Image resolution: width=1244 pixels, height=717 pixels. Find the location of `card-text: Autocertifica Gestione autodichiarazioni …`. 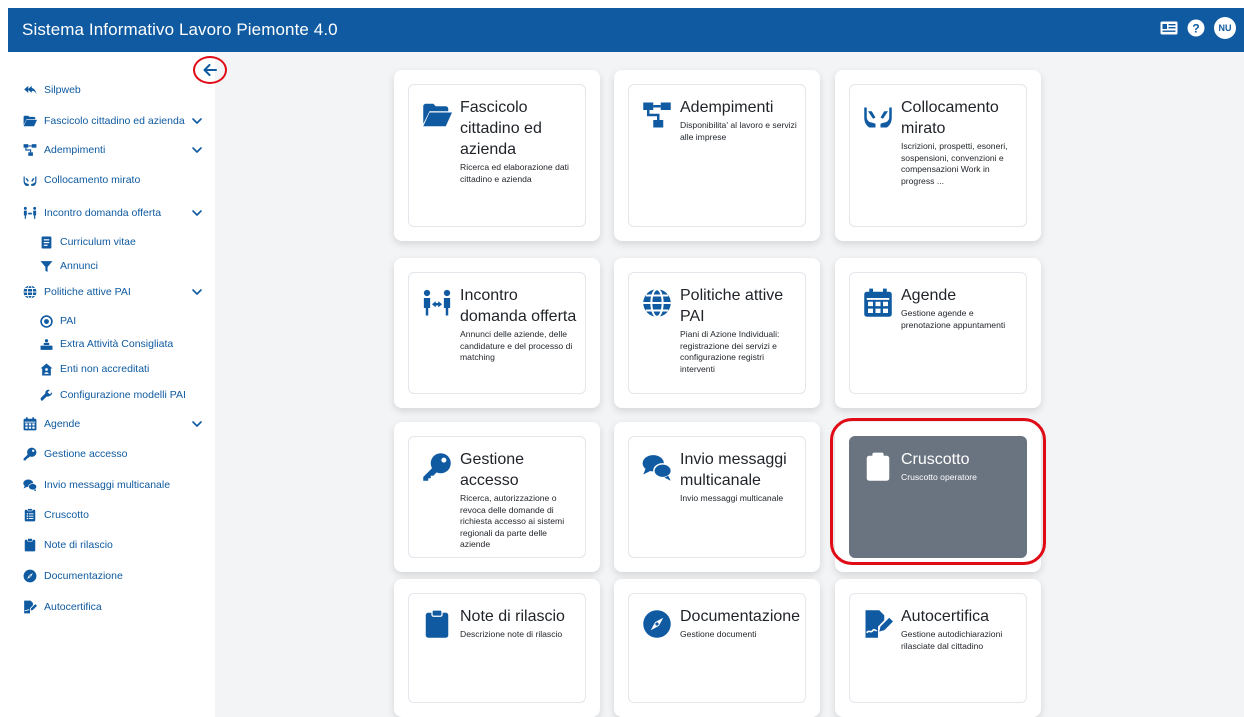

card-text: Autocertifica Gestione autodichiarazioni … is located at coordinates (959, 629).